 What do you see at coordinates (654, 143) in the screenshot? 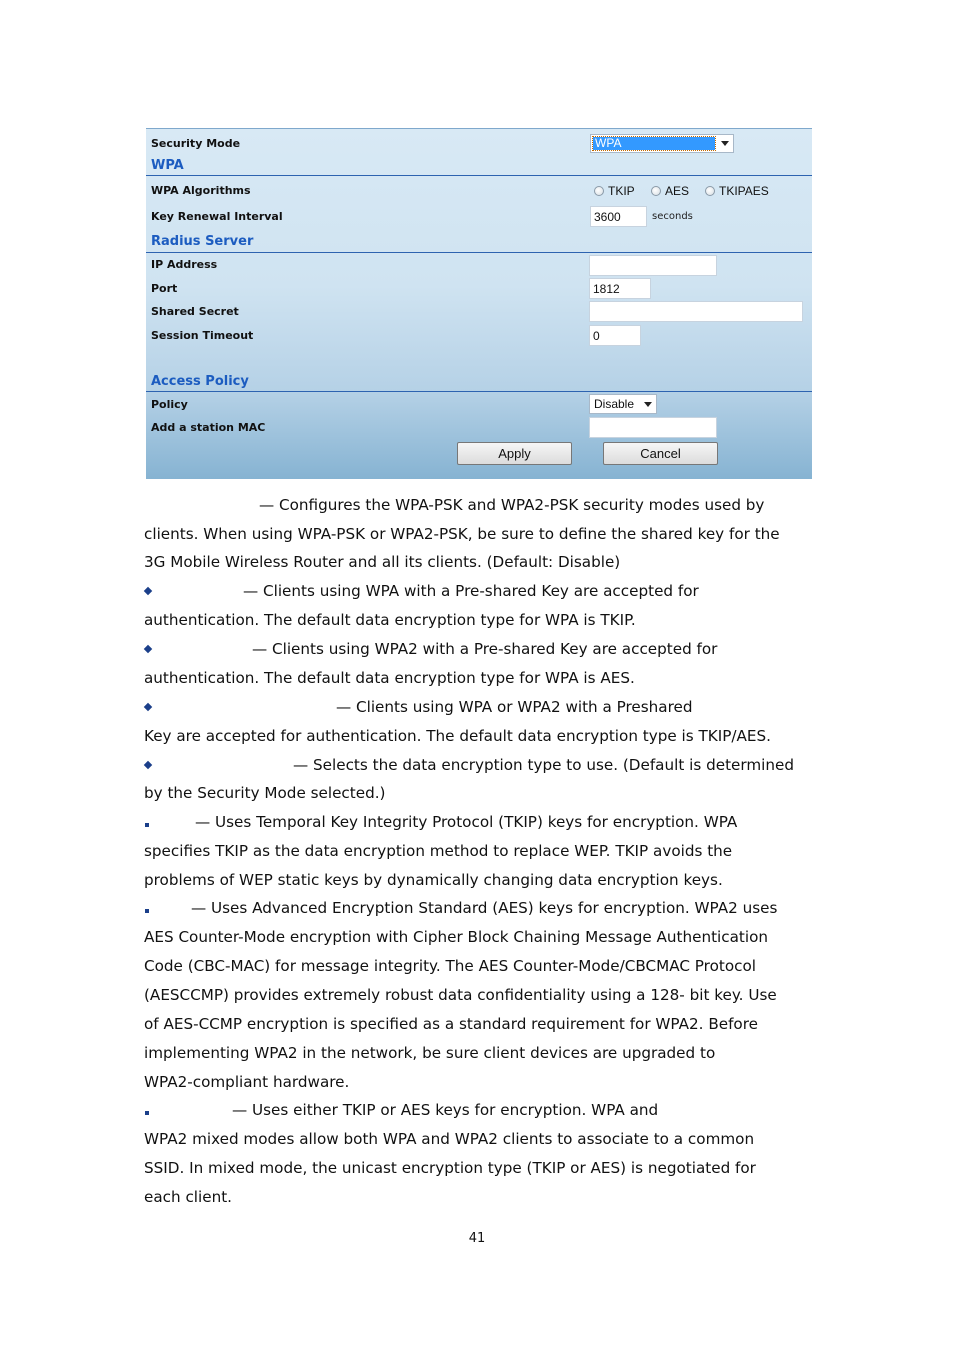
I see `security-mode-value: WPA` at bounding box center [654, 143].